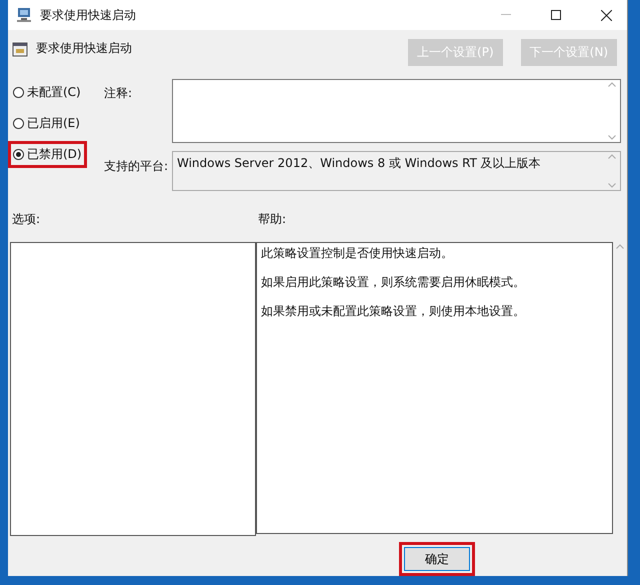 This screenshot has width=640, height=585. Describe the element at coordinates (612, 85) in the screenshot. I see `scroll-up-icon` at that location.